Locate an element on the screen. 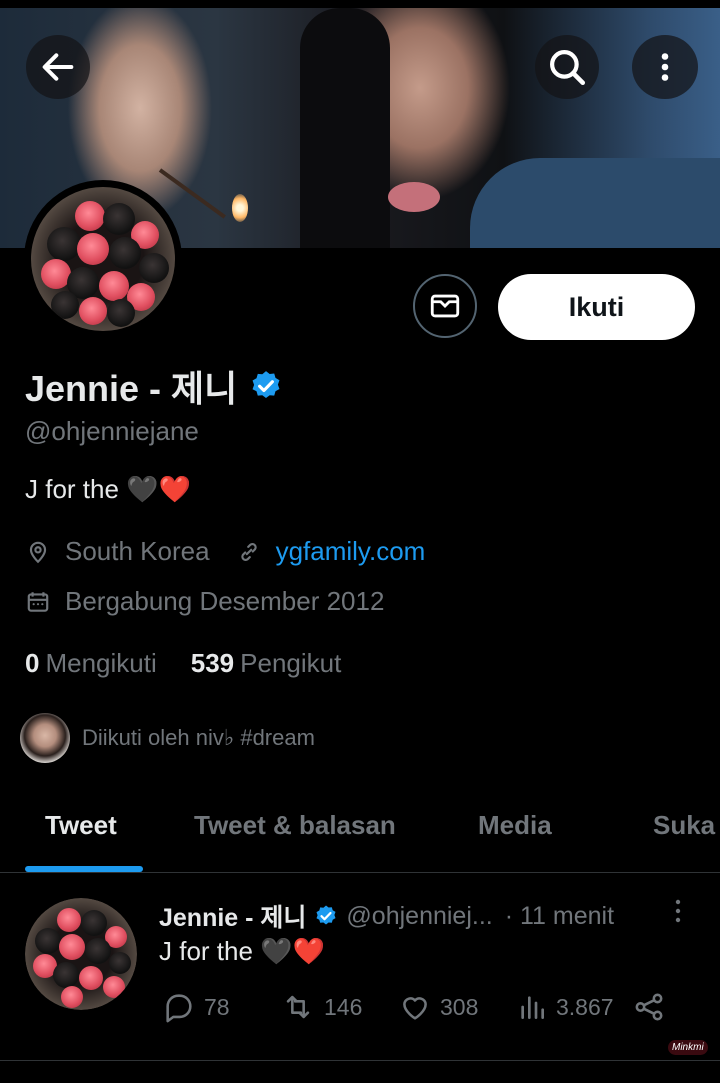  followed-by-text: Diikuti oleh niv♭ #dream is located at coordinates (198, 737).